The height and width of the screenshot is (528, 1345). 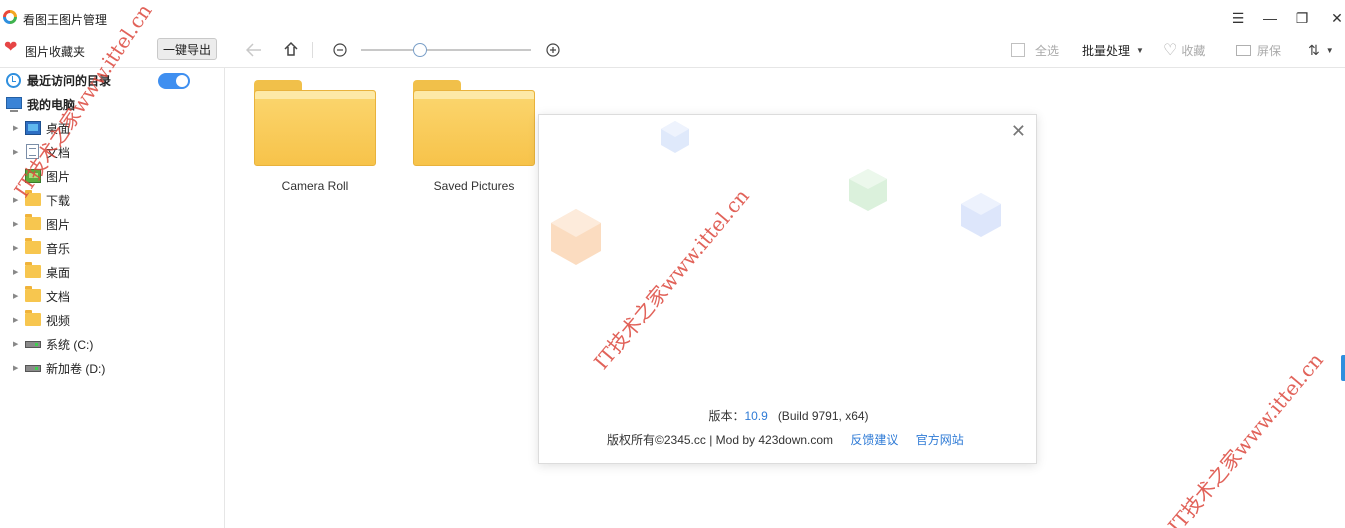 I want to click on monitor-icon, so click(x=1243, y=50).